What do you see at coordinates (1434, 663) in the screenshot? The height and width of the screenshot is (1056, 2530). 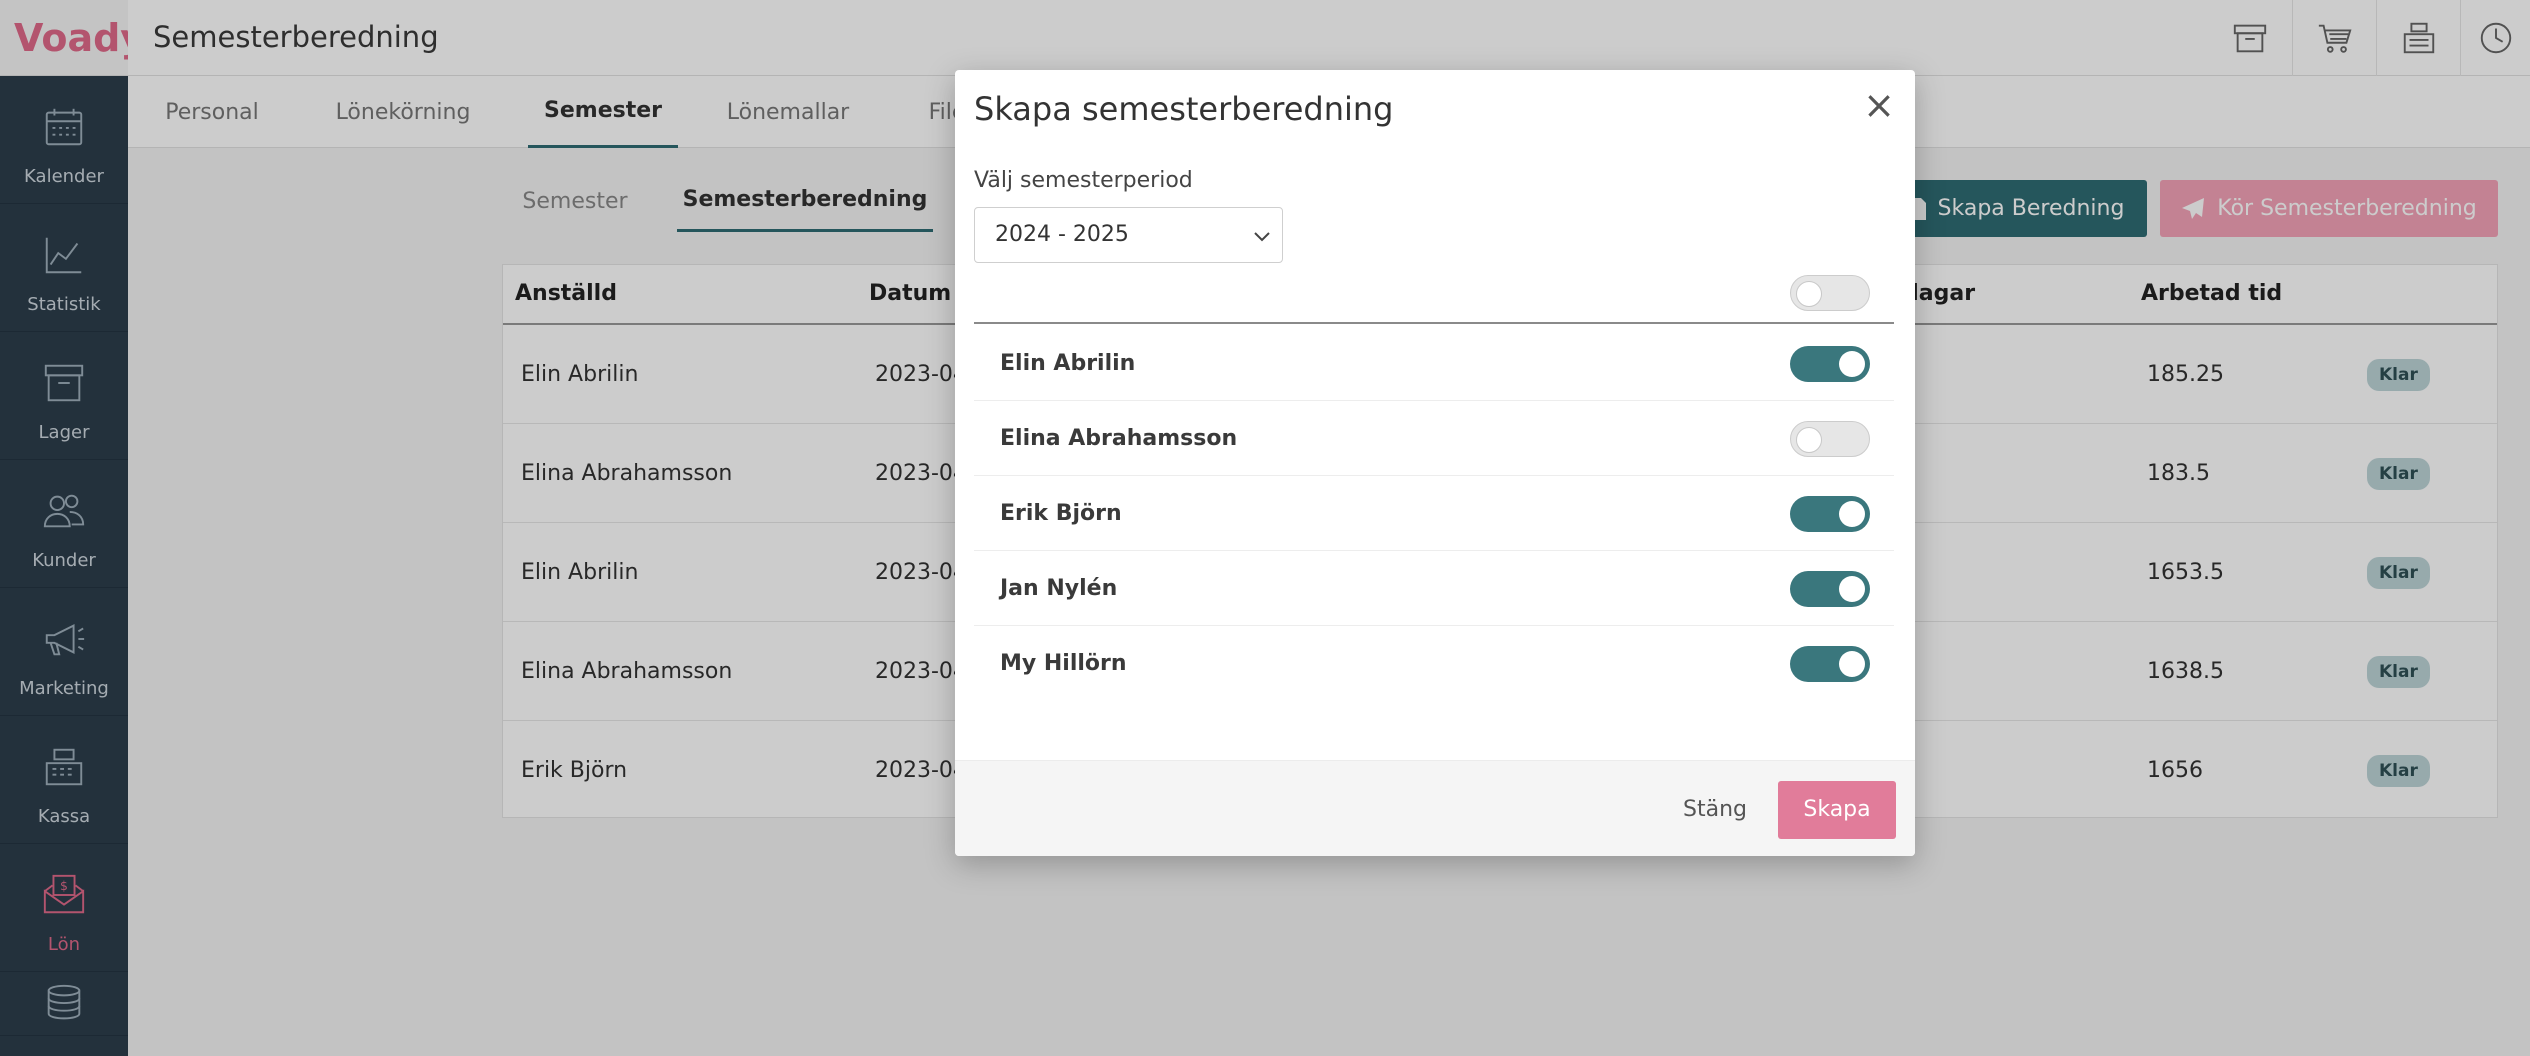 I see `employee-row: My Hillörn` at bounding box center [1434, 663].